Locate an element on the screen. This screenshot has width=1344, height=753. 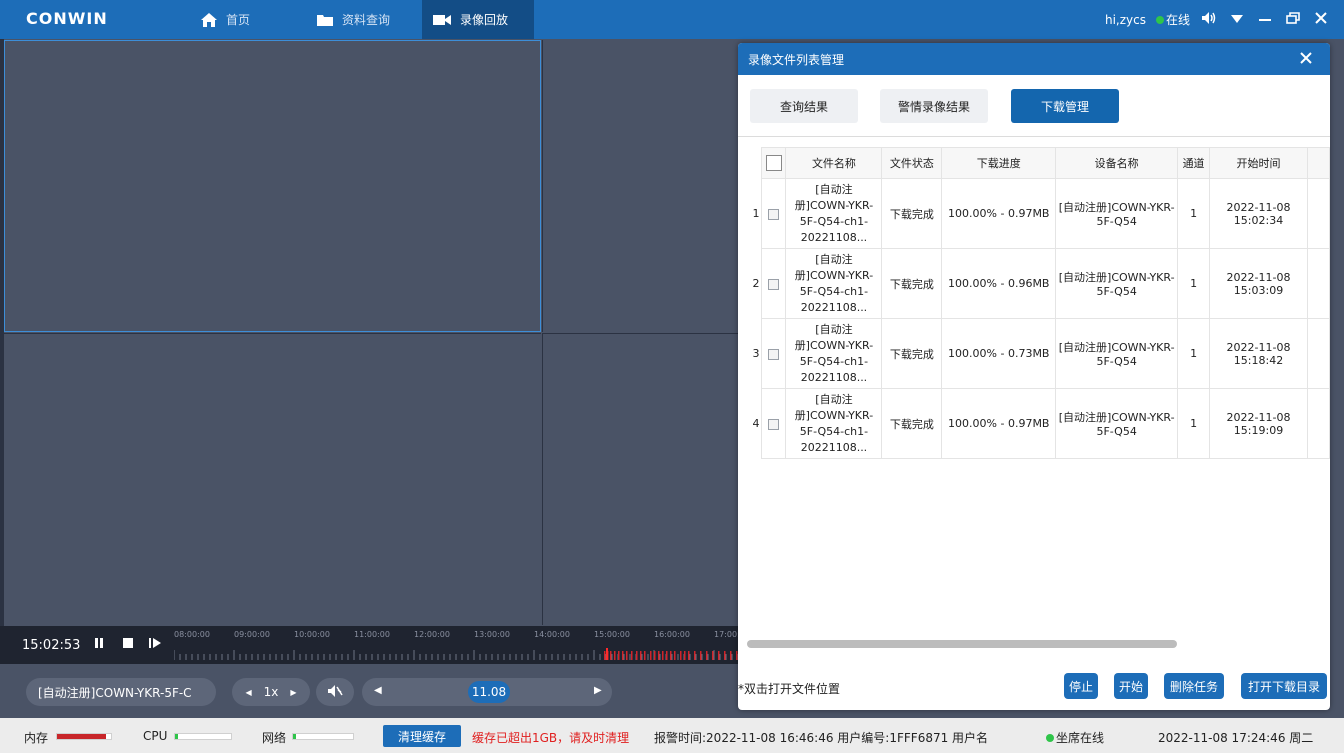
pause-icon is located at coordinates (99, 644).